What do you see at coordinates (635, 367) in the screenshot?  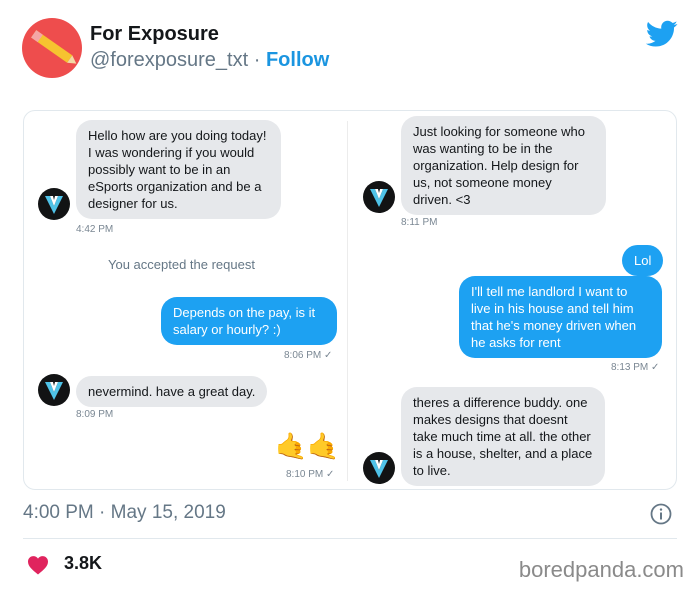 I see `message-time: 8:13 PM ✓` at bounding box center [635, 367].